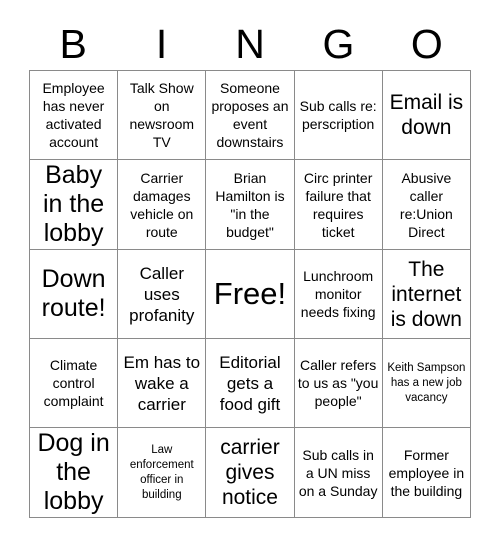  I want to click on bingo-cell: Former employee in the building, so click(426, 472).